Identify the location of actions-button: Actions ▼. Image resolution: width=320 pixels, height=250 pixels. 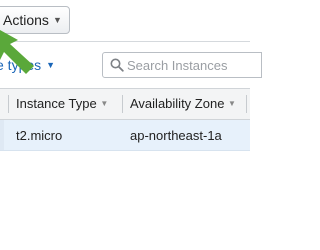
(35, 20).